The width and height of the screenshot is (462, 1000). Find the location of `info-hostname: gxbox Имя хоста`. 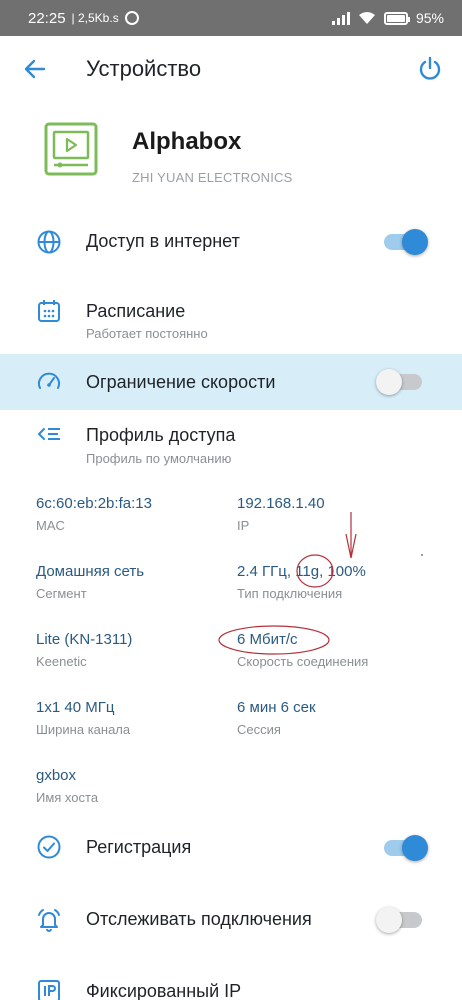

info-hostname: gxbox Имя хоста is located at coordinates (67, 786).